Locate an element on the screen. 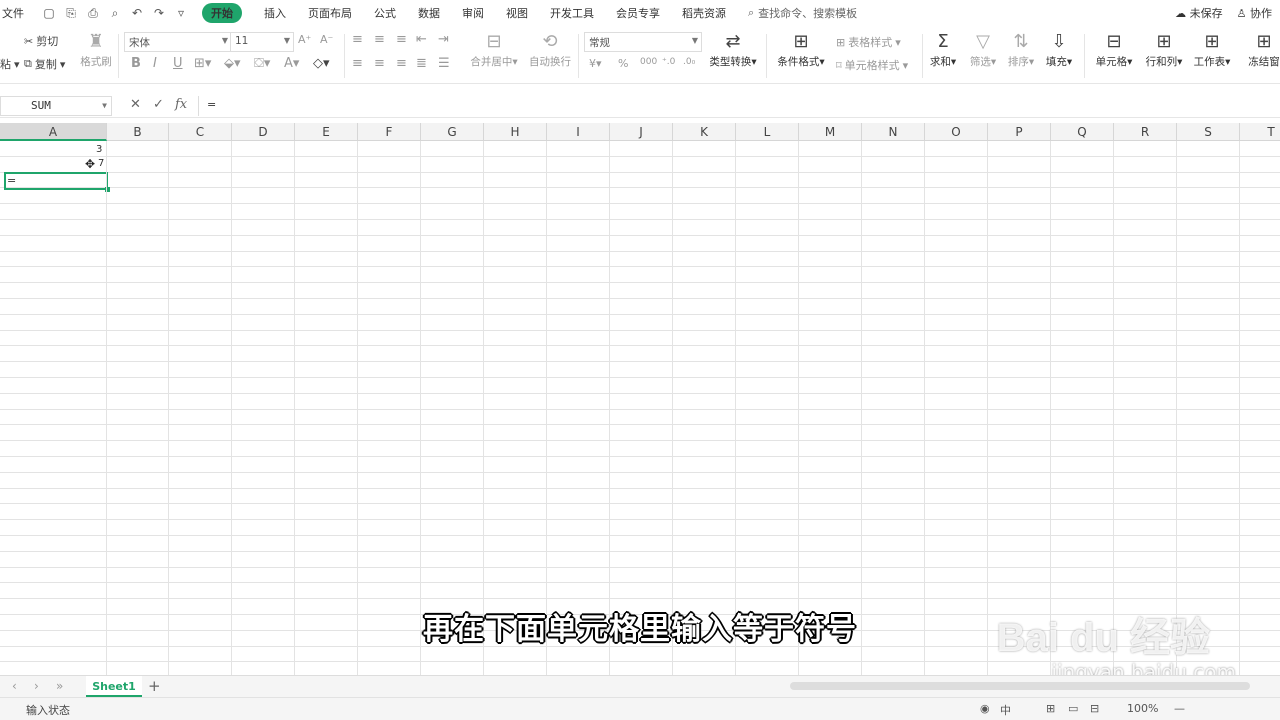 This screenshot has height=720, width=1280. export-icon: ⎘ is located at coordinates (71, 13).